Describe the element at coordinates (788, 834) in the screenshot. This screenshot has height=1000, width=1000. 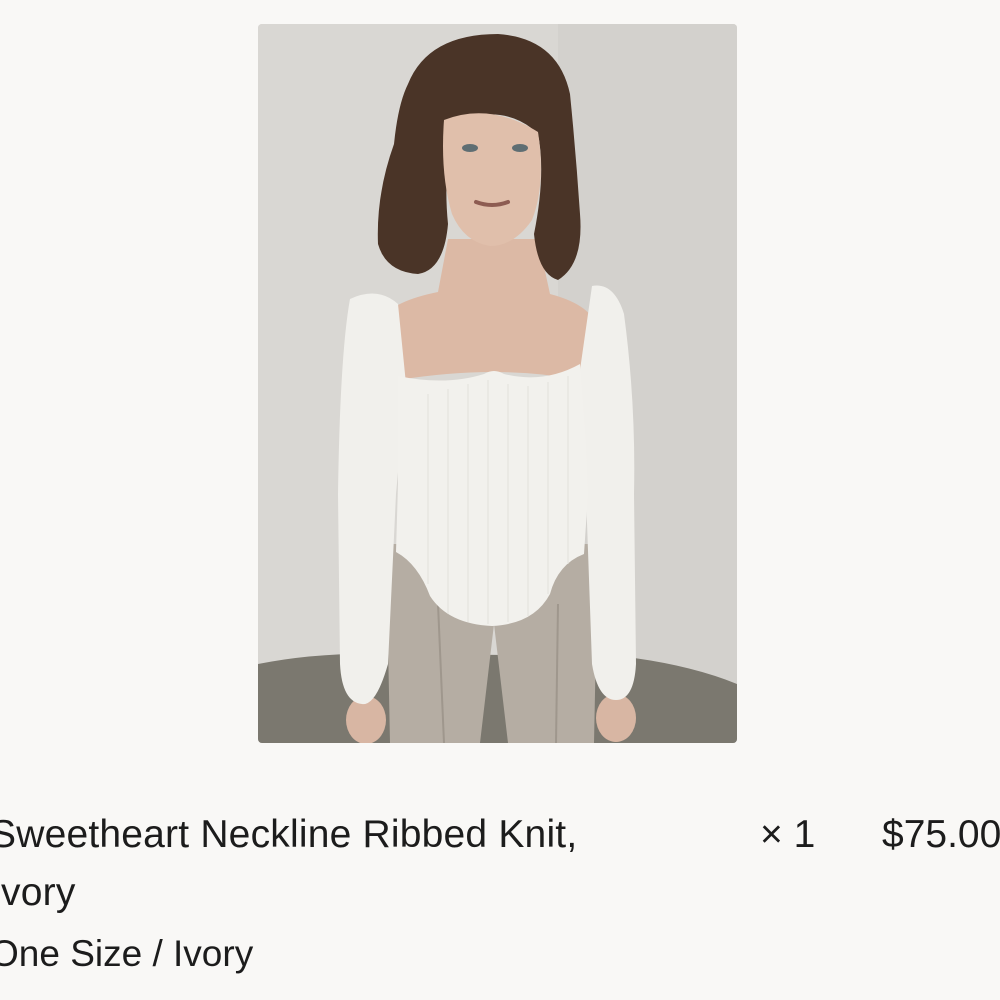
I see `quantity-label: × 1` at that location.